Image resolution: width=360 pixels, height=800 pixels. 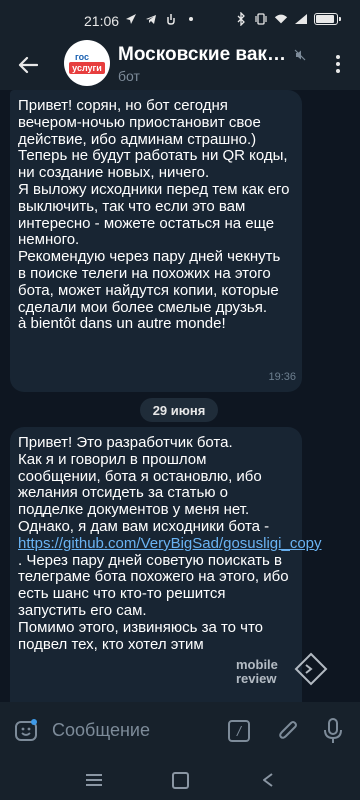 What do you see at coordinates (301, 19) in the screenshot?
I see `signal-icon` at bounding box center [301, 19].